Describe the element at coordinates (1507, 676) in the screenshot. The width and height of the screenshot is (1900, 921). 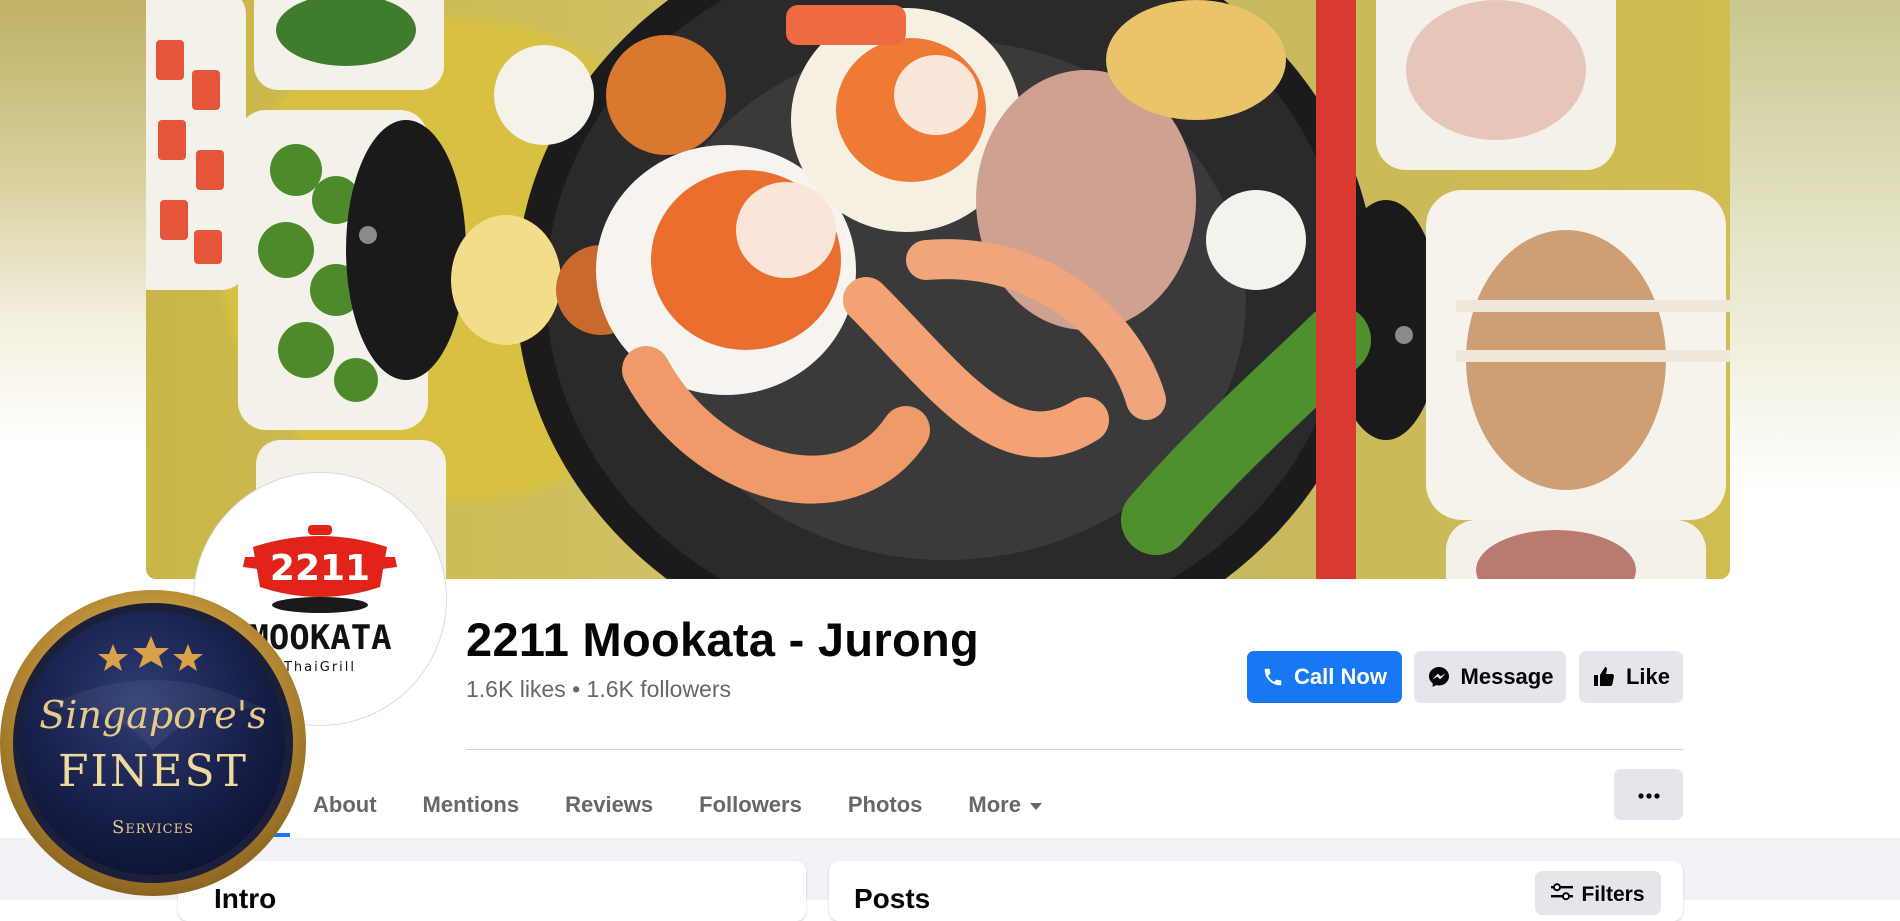
I see `message-label: Message` at that location.